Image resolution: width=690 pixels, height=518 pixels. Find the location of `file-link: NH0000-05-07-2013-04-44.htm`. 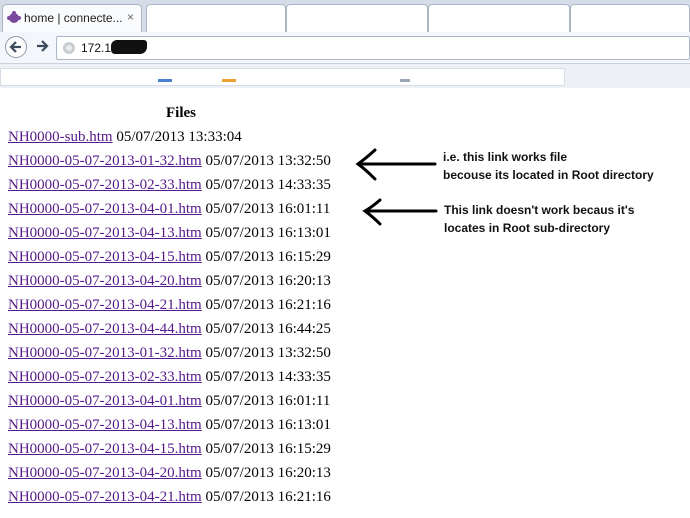

file-link: NH0000-05-07-2013-04-44.htm is located at coordinates (105, 329).